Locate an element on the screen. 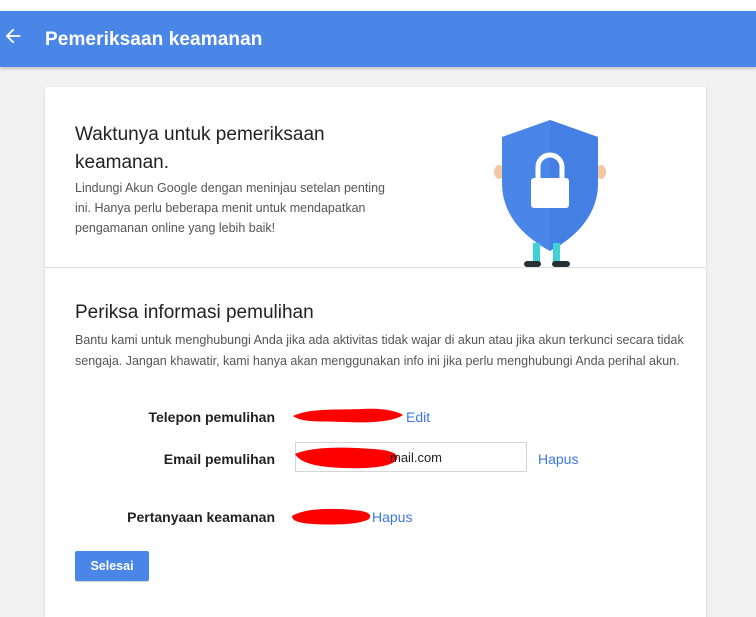 This screenshot has height=617, width=756. remove-security-question-link: Hapus is located at coordinates (392, 517).